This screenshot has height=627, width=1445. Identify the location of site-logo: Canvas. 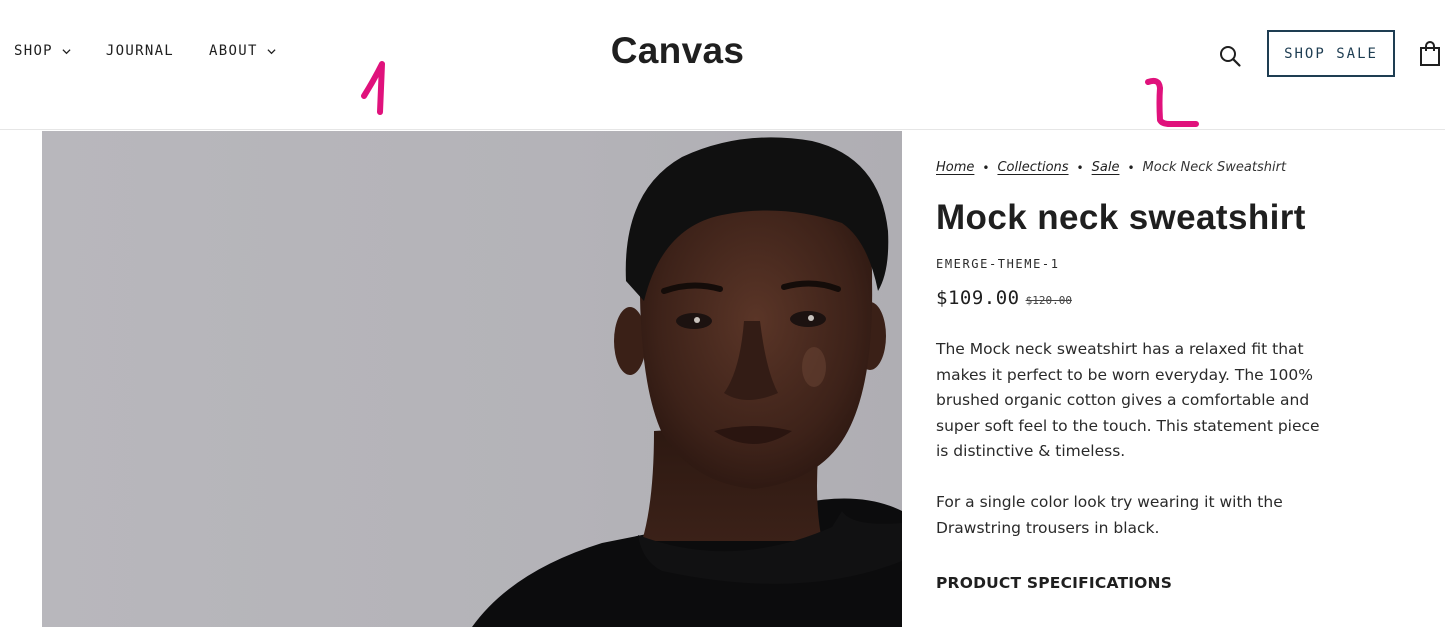
(677, 51).